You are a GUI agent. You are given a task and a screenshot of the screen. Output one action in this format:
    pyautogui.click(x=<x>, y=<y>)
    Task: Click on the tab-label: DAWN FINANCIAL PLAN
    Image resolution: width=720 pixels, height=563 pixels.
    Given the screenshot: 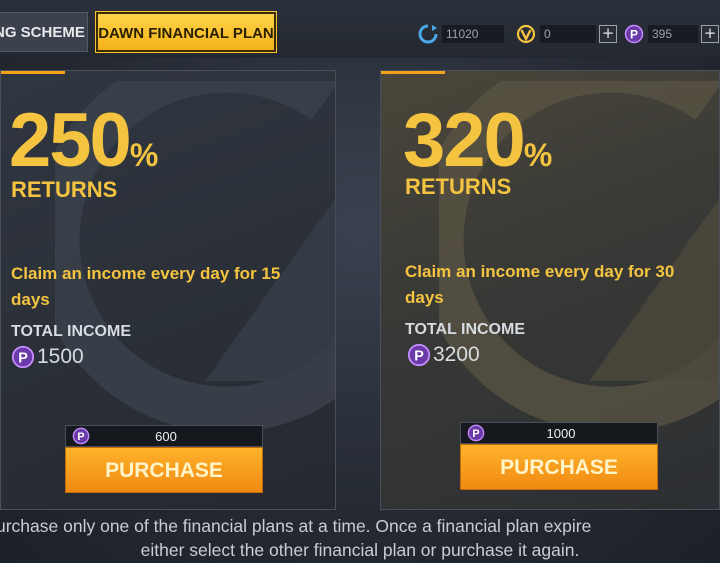 What is the action you would take?
    pyautogui.click(x=186, y=33)
    